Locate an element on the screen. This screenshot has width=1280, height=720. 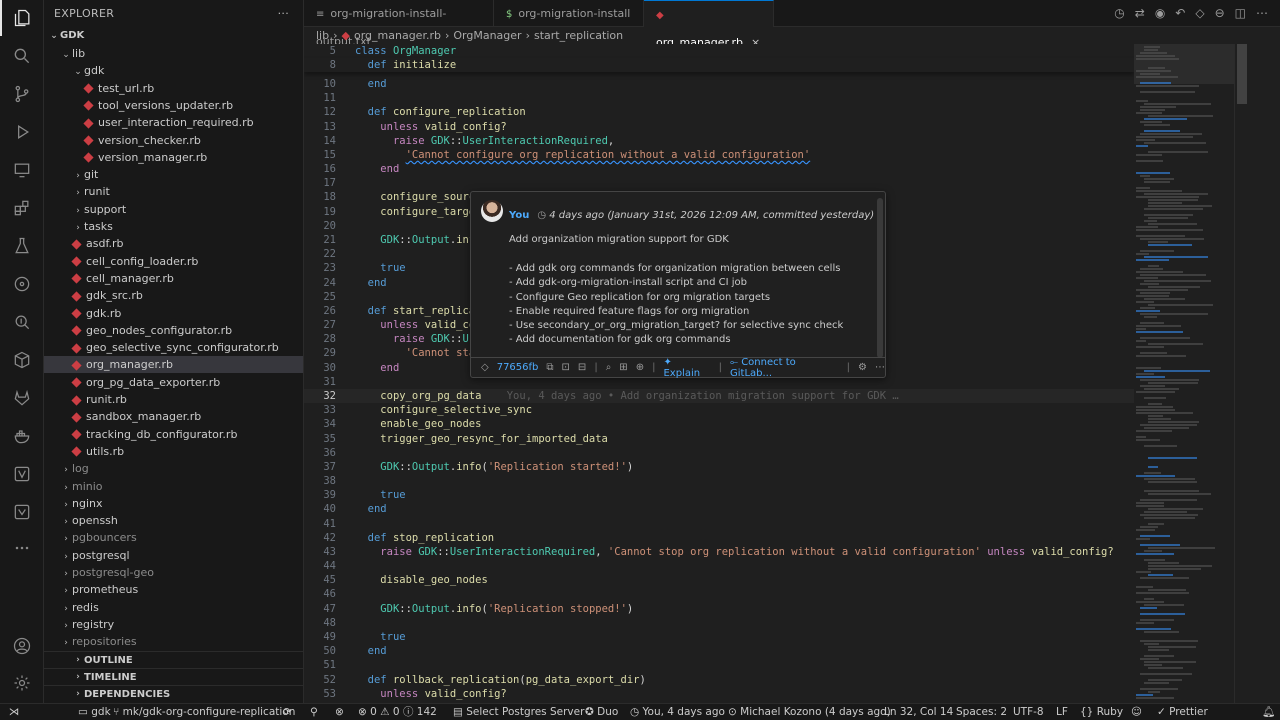
settings-icon: ⚙ is located at coordinates (862, 367).